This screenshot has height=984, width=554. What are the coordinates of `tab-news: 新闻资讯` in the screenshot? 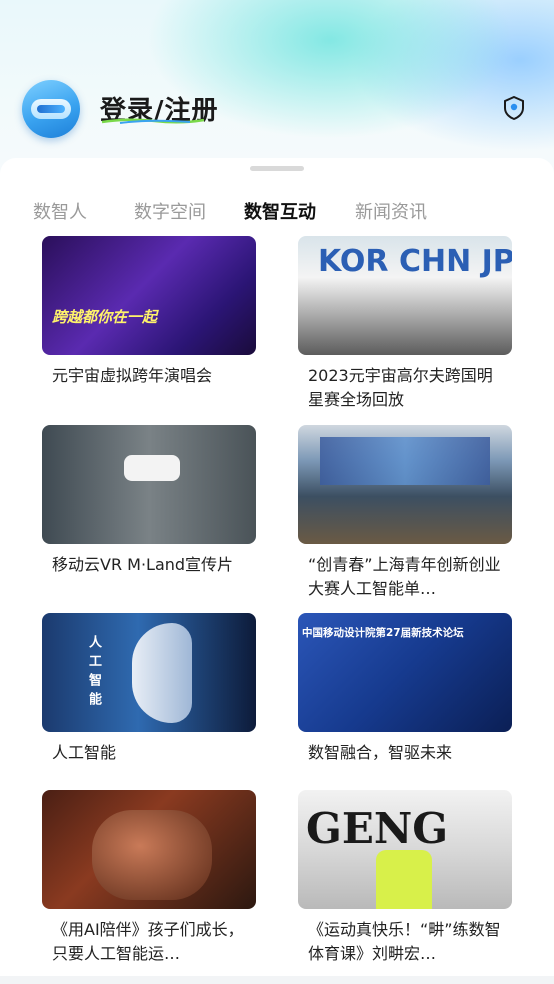 It's located at (391, 211).